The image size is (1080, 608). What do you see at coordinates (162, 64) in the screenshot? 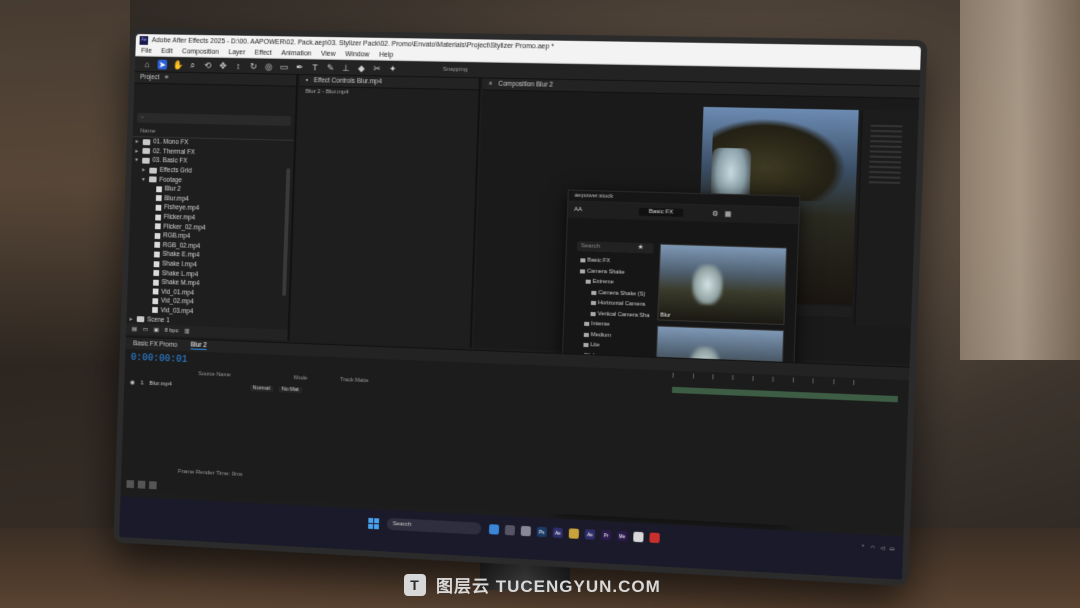
I see `selection-tool-icon: ➤` at bounding box center [162, 64].